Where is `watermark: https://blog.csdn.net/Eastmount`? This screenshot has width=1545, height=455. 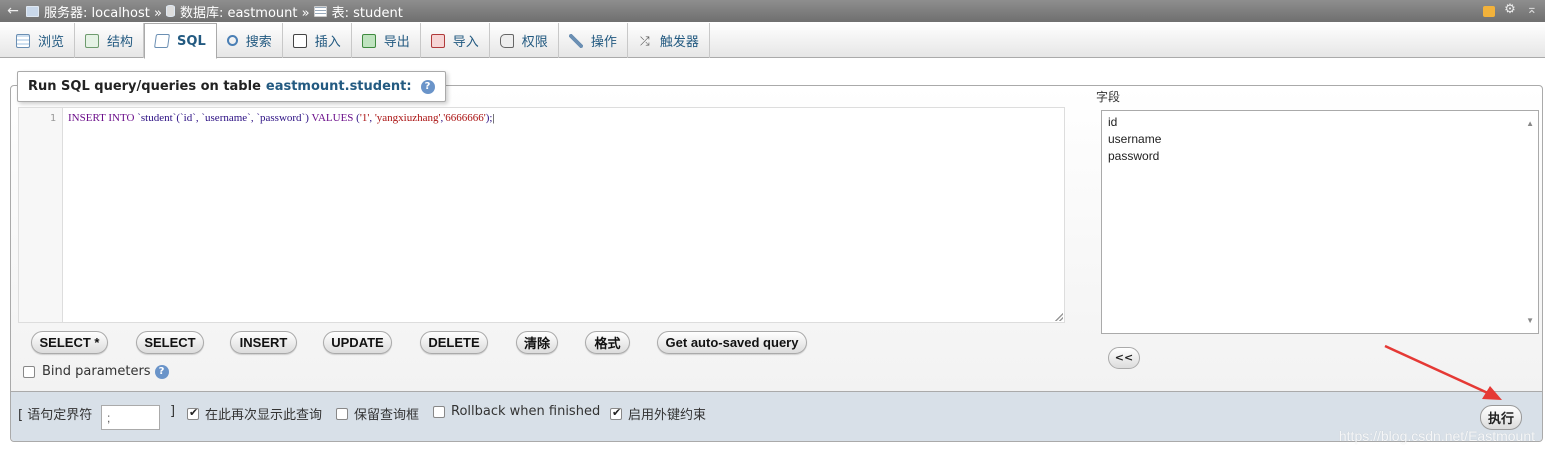 watermark: https://blog.csdn.net/Eastmount is located at coordinates (1436, 436).